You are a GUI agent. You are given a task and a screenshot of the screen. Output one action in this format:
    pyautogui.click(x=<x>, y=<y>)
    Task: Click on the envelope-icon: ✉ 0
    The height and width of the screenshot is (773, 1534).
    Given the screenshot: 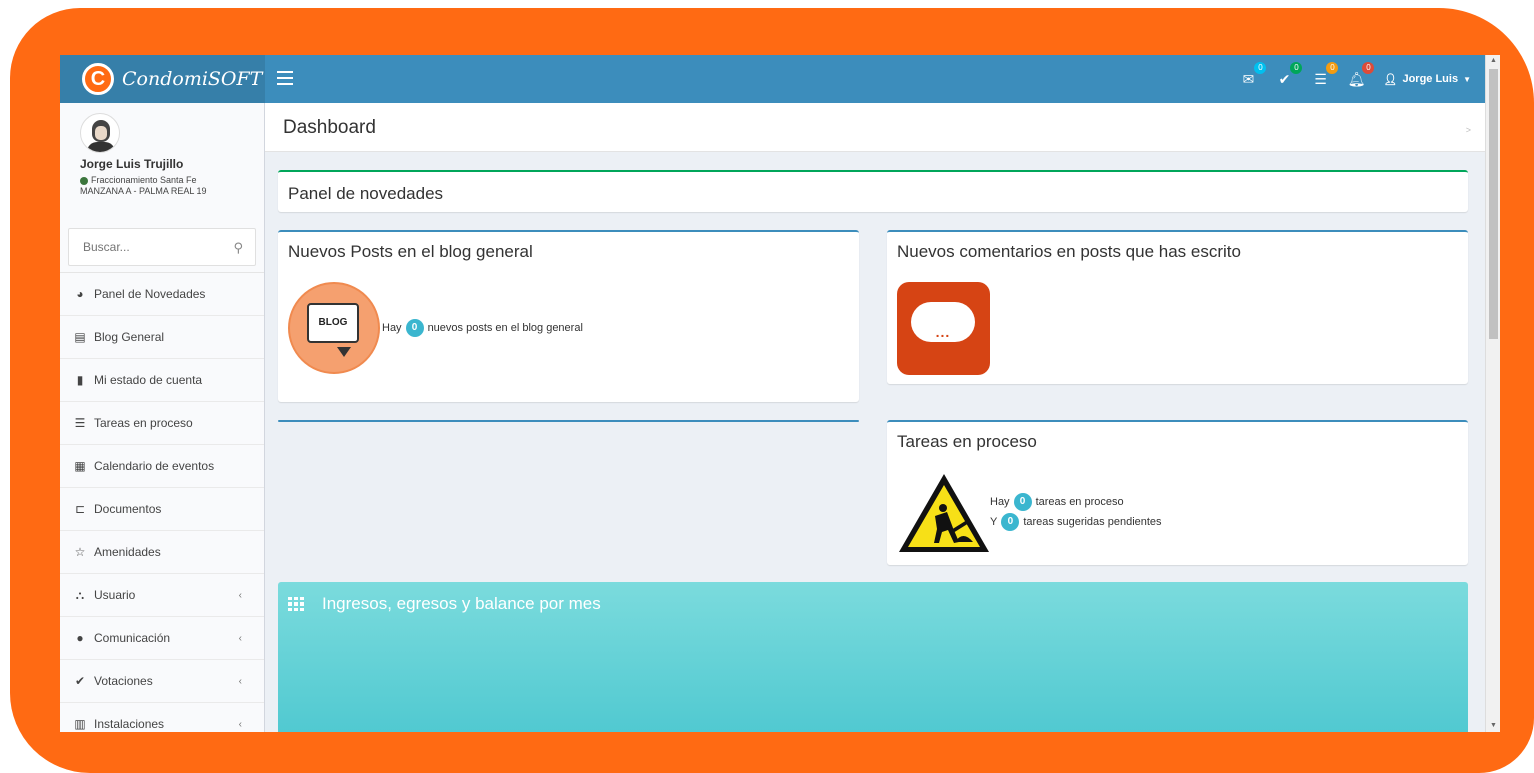 What is the action you would take?
    pyautogui.click(x=1253, y=74)
    